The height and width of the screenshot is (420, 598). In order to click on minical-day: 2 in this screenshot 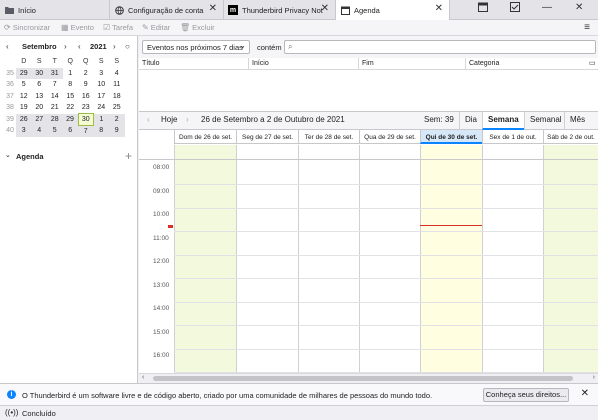, I will do `click(117, 119)`.